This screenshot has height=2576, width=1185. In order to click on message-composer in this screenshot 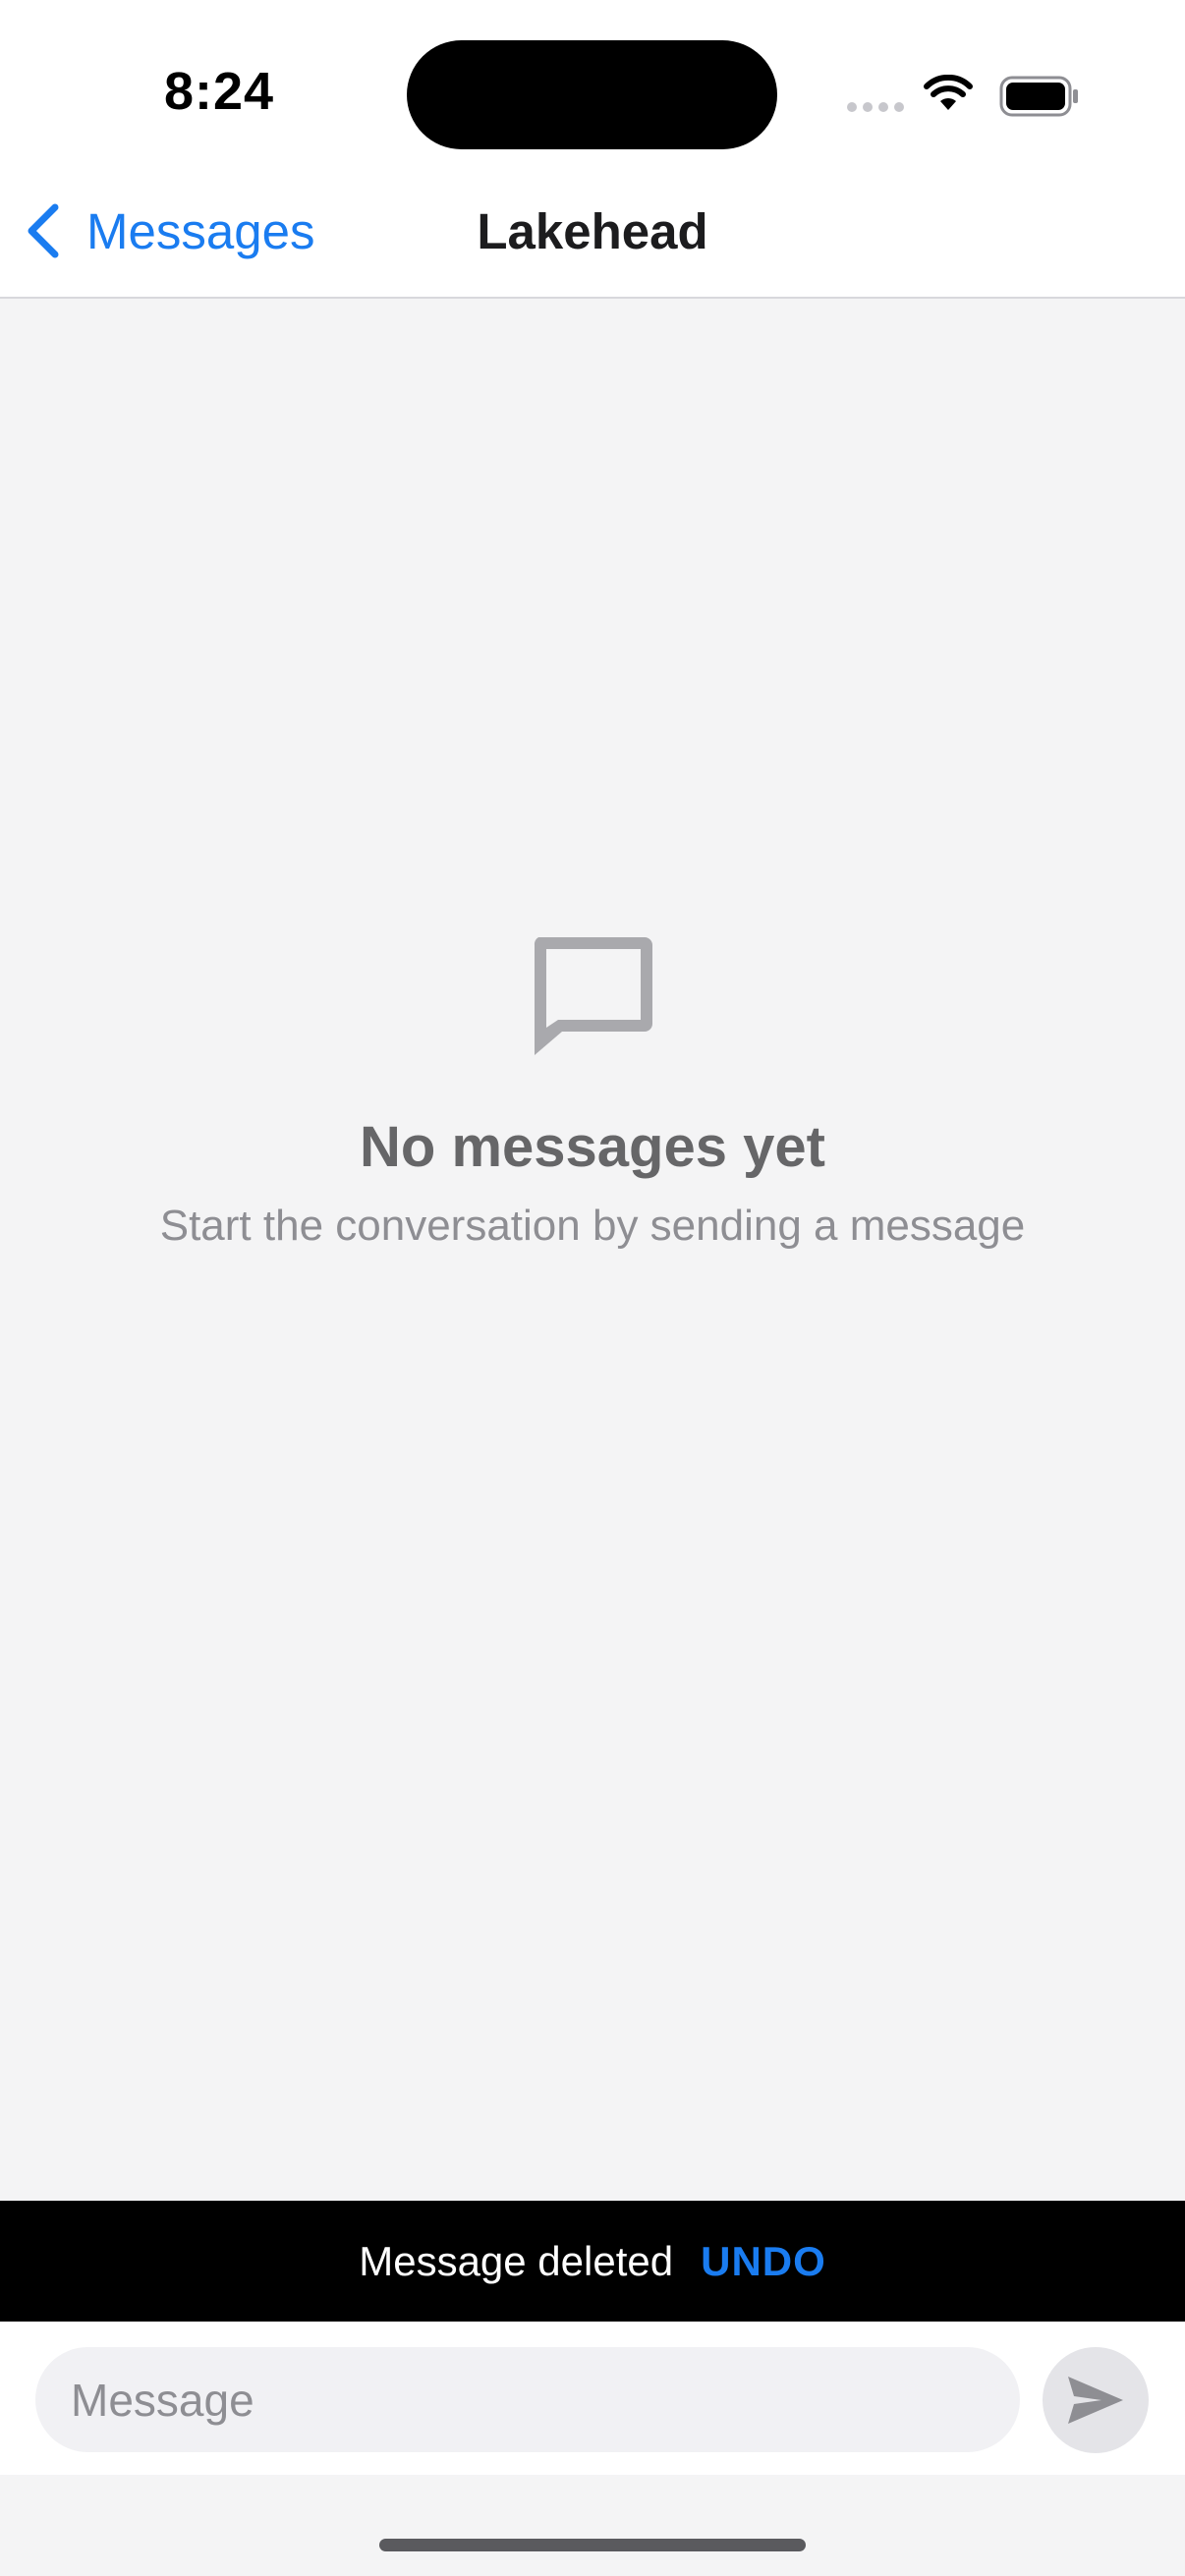, I will do `click(592, 2398)`.